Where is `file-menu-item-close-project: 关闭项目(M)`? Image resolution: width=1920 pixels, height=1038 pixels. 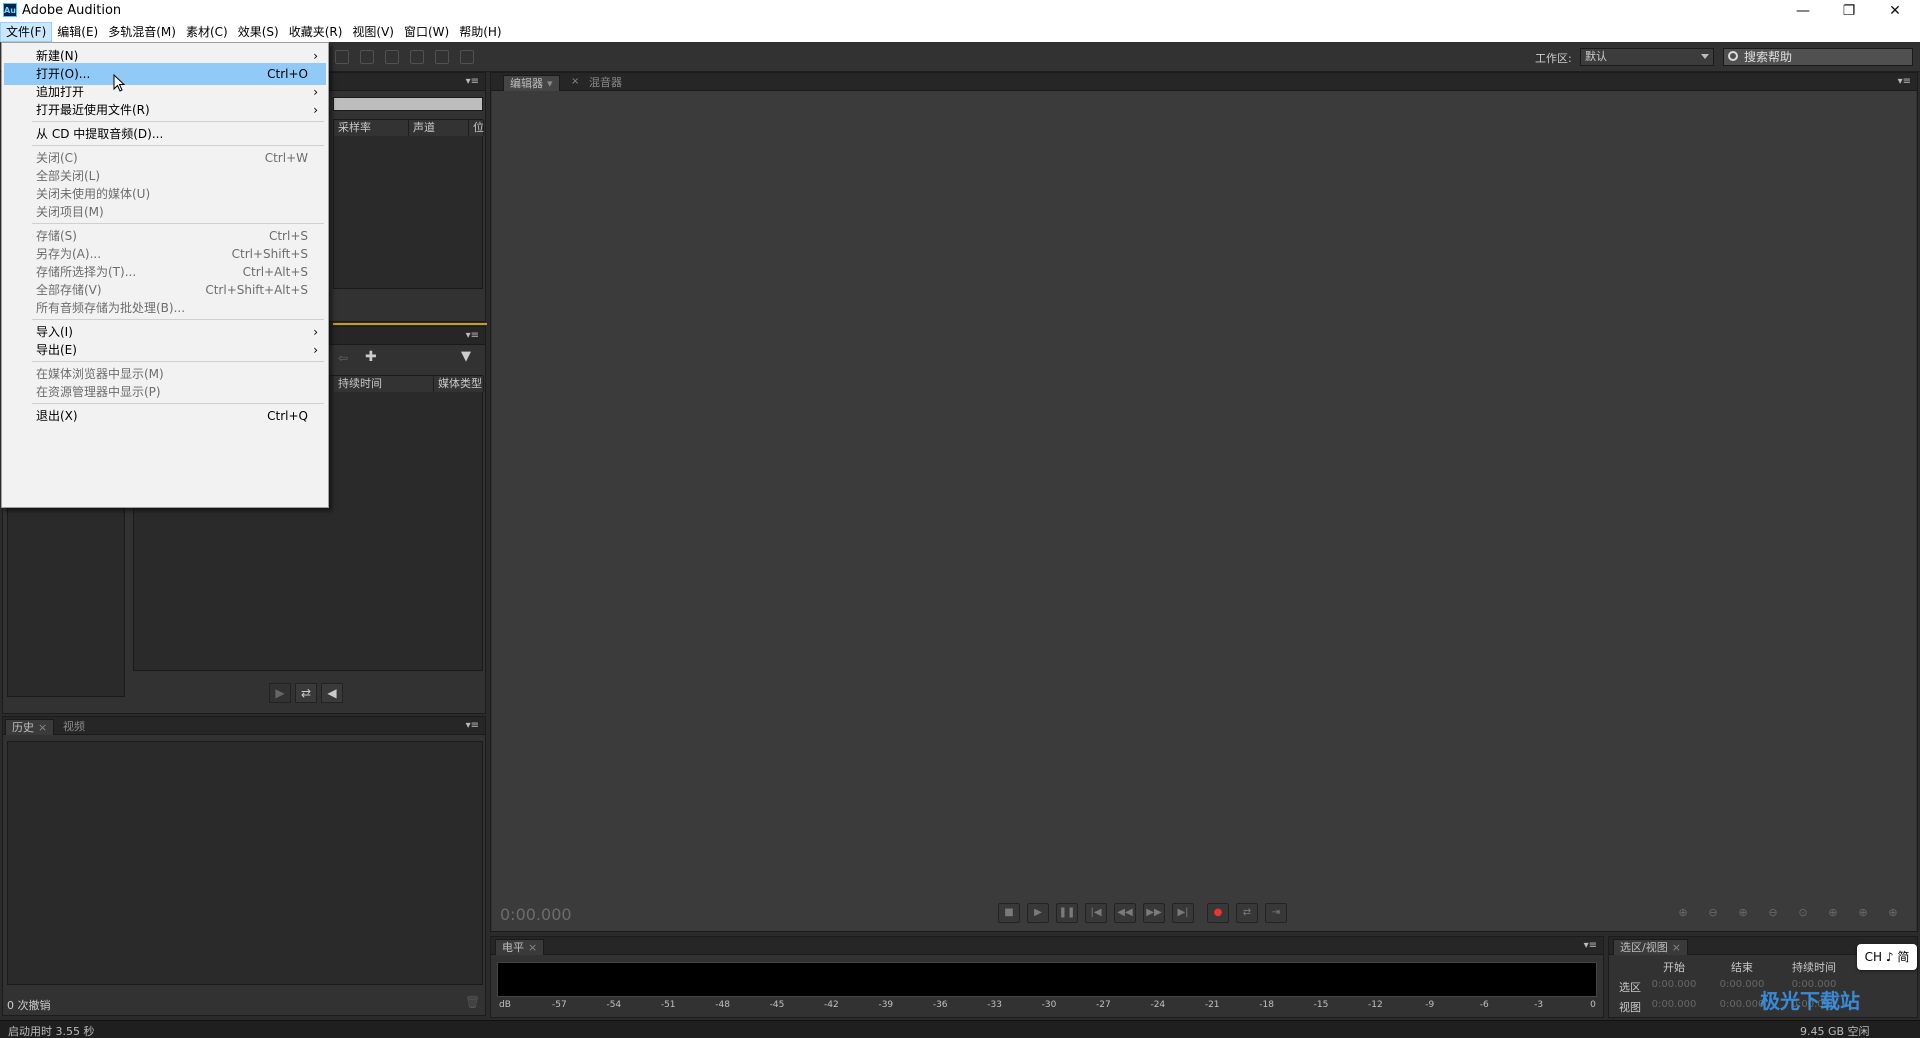 file-menu-item-close-project: 关闭项目(M) is located at coordinates (165, 212).